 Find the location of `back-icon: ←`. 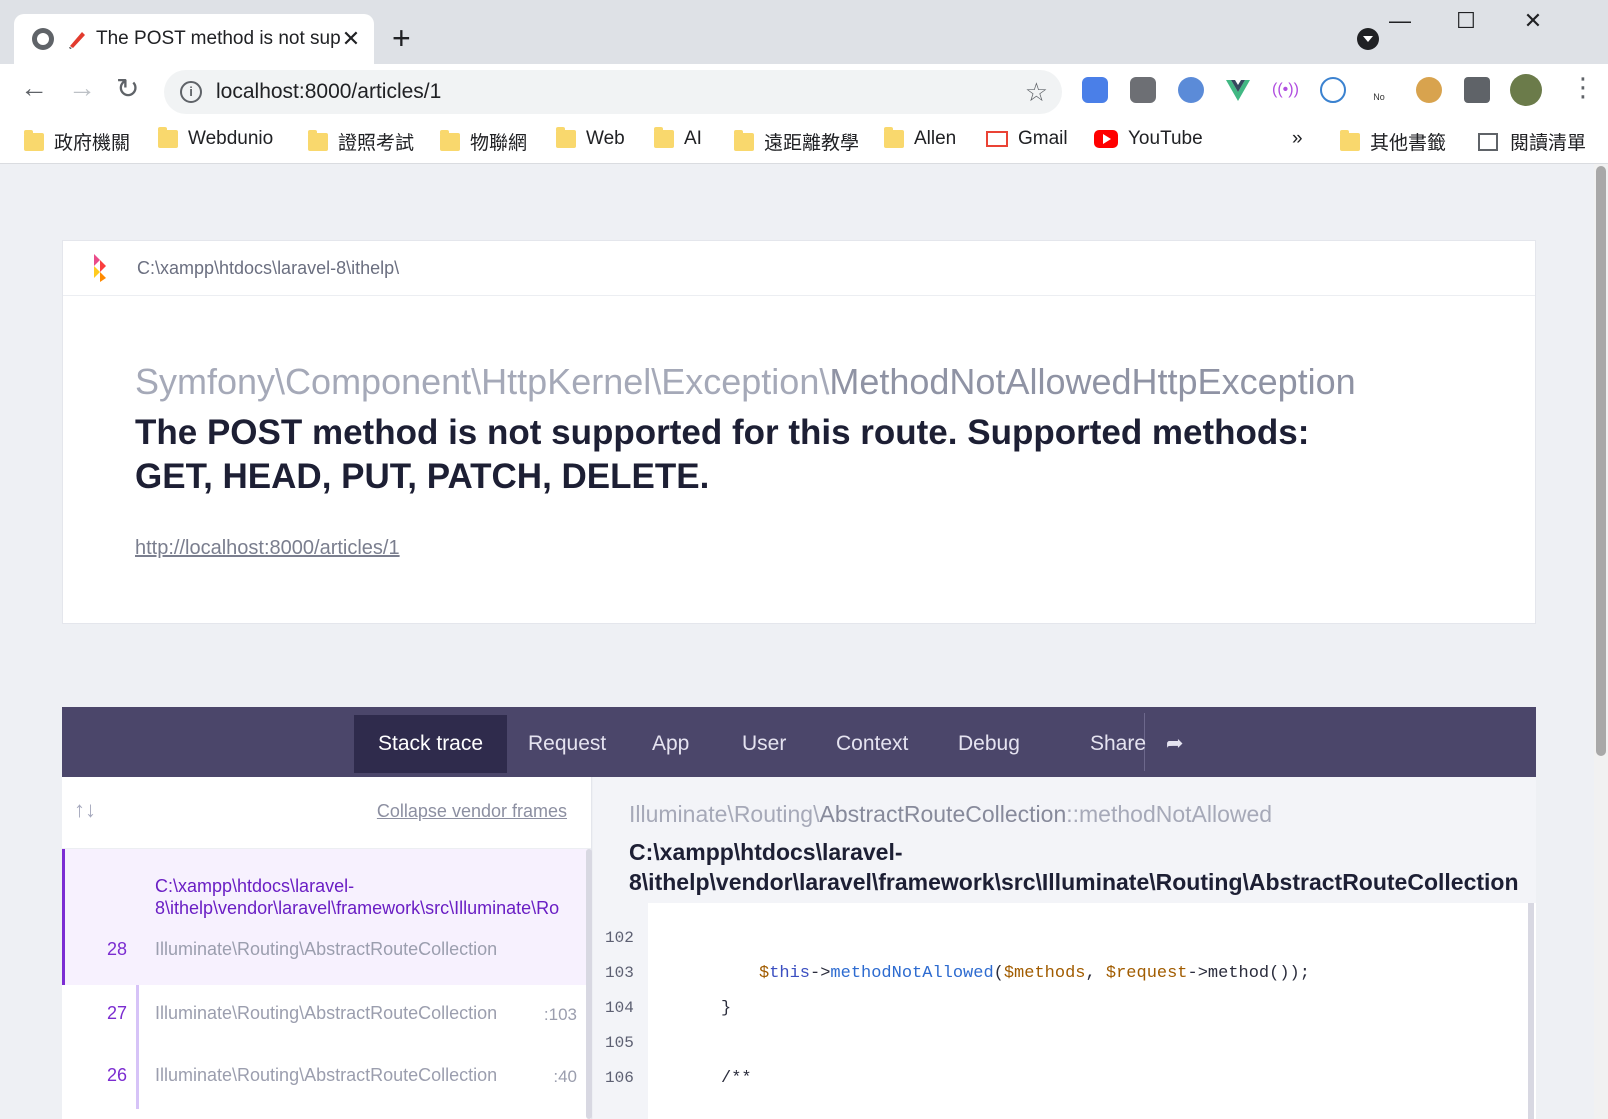

back-icon: ← is located at coordinates (34, 88).